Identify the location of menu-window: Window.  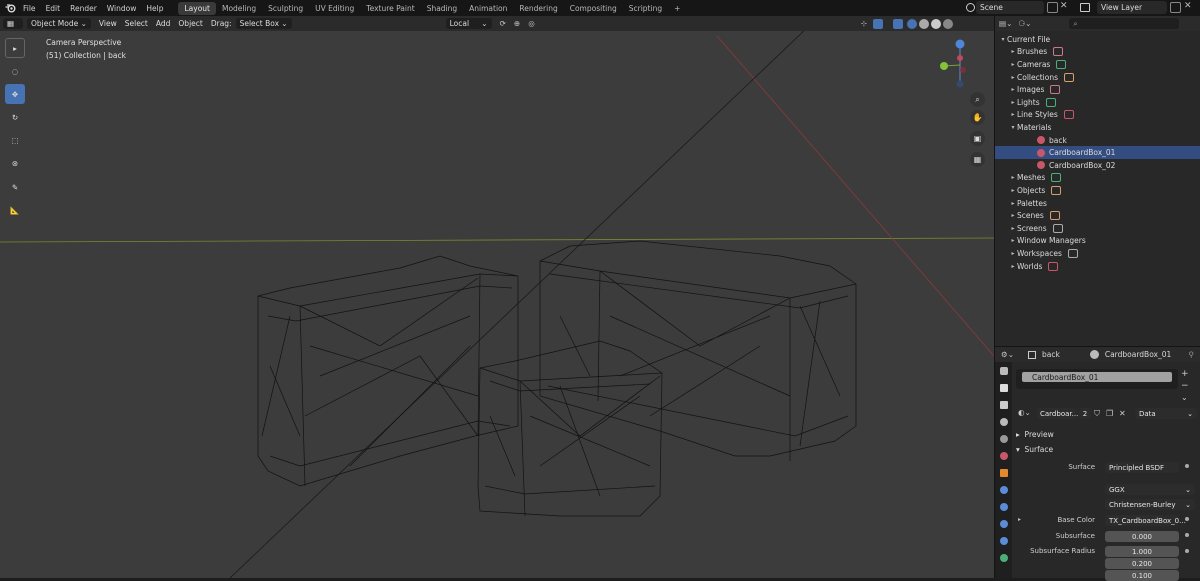
(122, 8).